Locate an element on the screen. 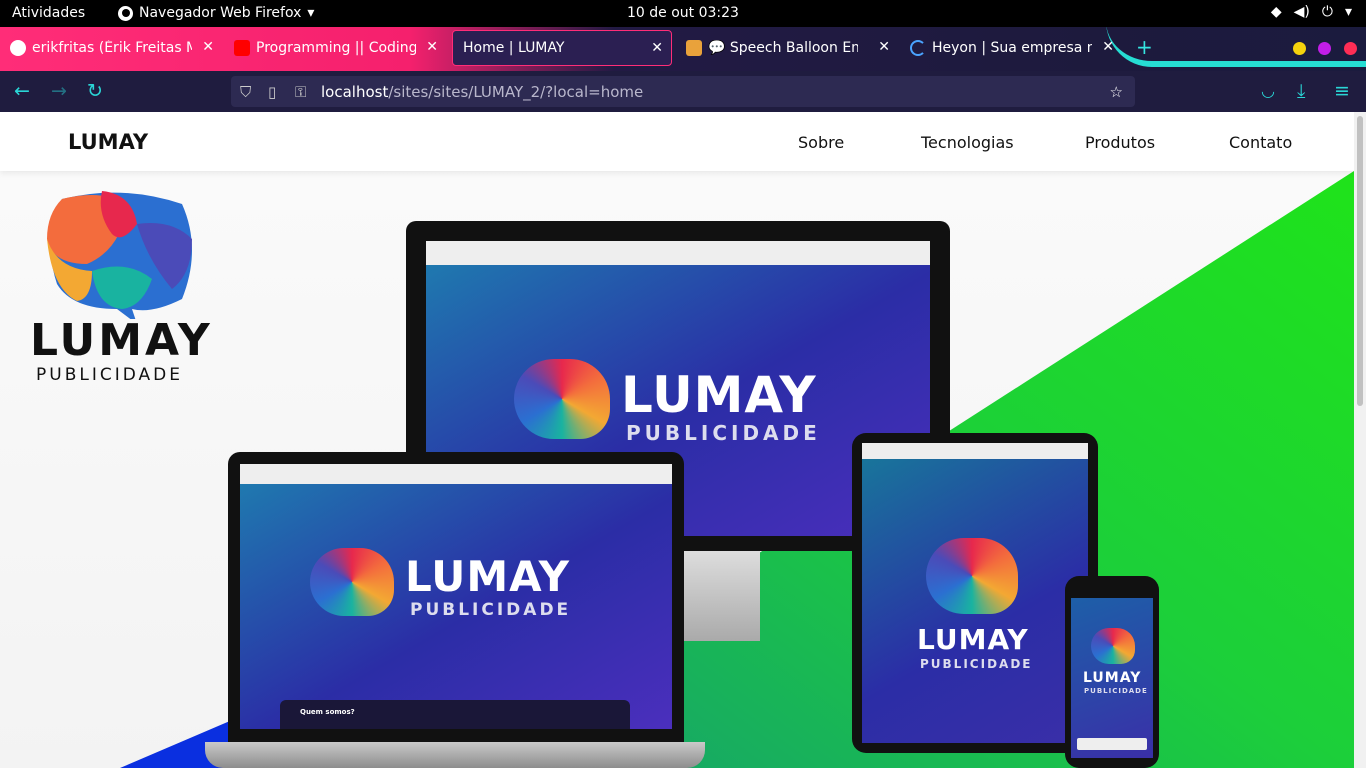  close-window-button is located at coordinates (1350, 48).